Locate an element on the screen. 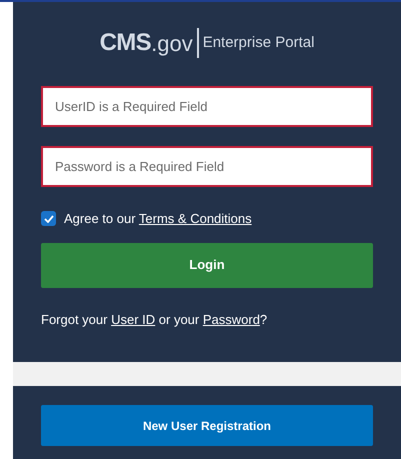  password-link: Password is located at coordinates (231, 319).